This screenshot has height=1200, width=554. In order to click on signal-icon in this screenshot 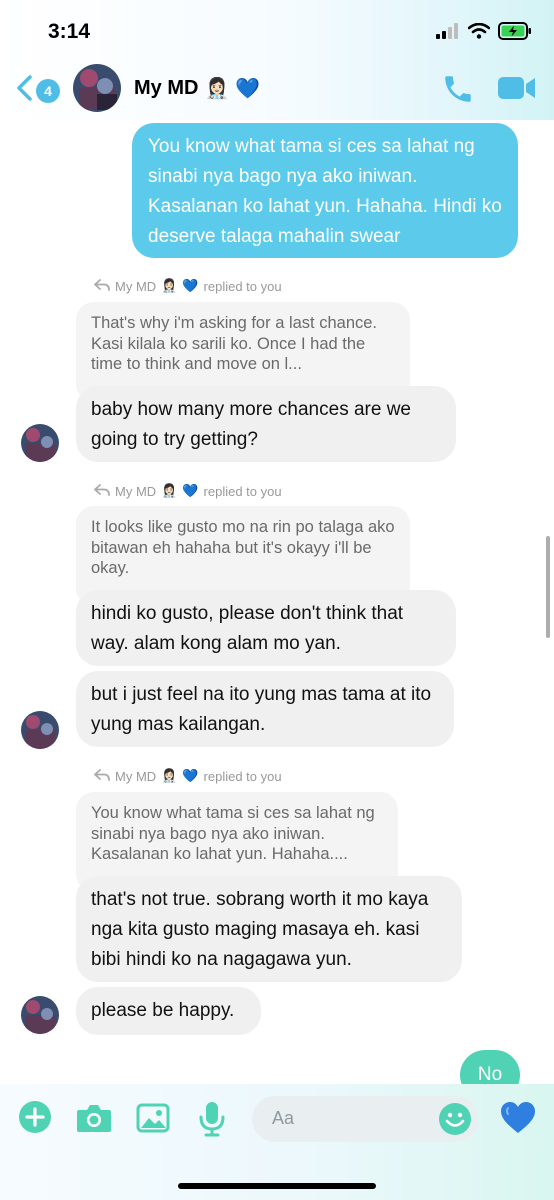, I will do `click(448, 33)`.